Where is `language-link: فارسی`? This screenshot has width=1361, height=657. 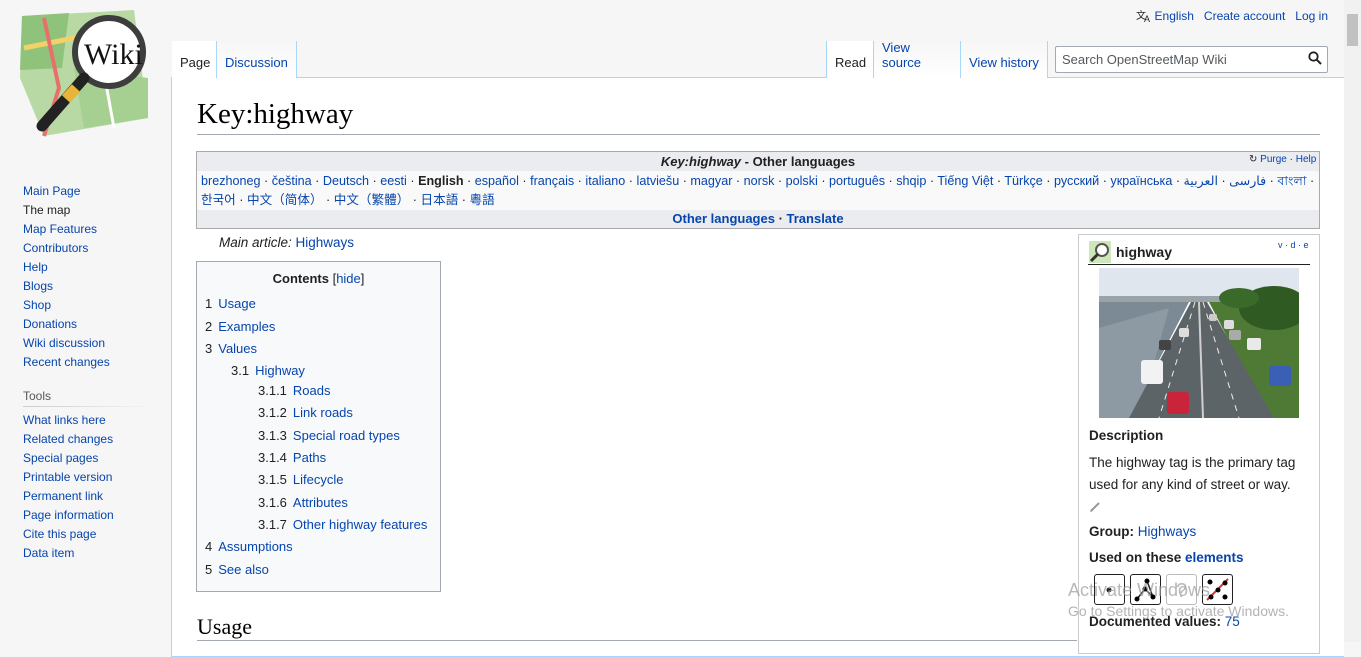
language-link: فارسی is located at coordinates (1247, 181).